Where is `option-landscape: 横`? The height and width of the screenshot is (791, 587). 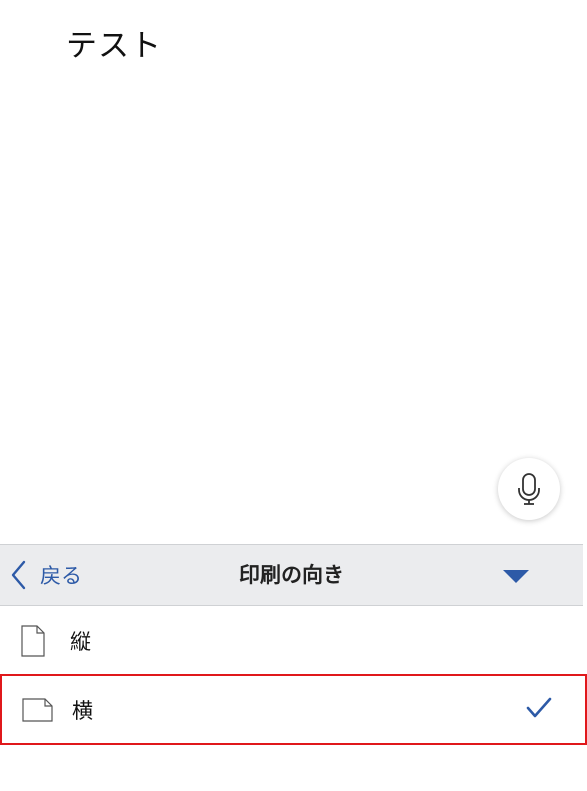
option-landscape: 横 is located at coordinates (293, 709).